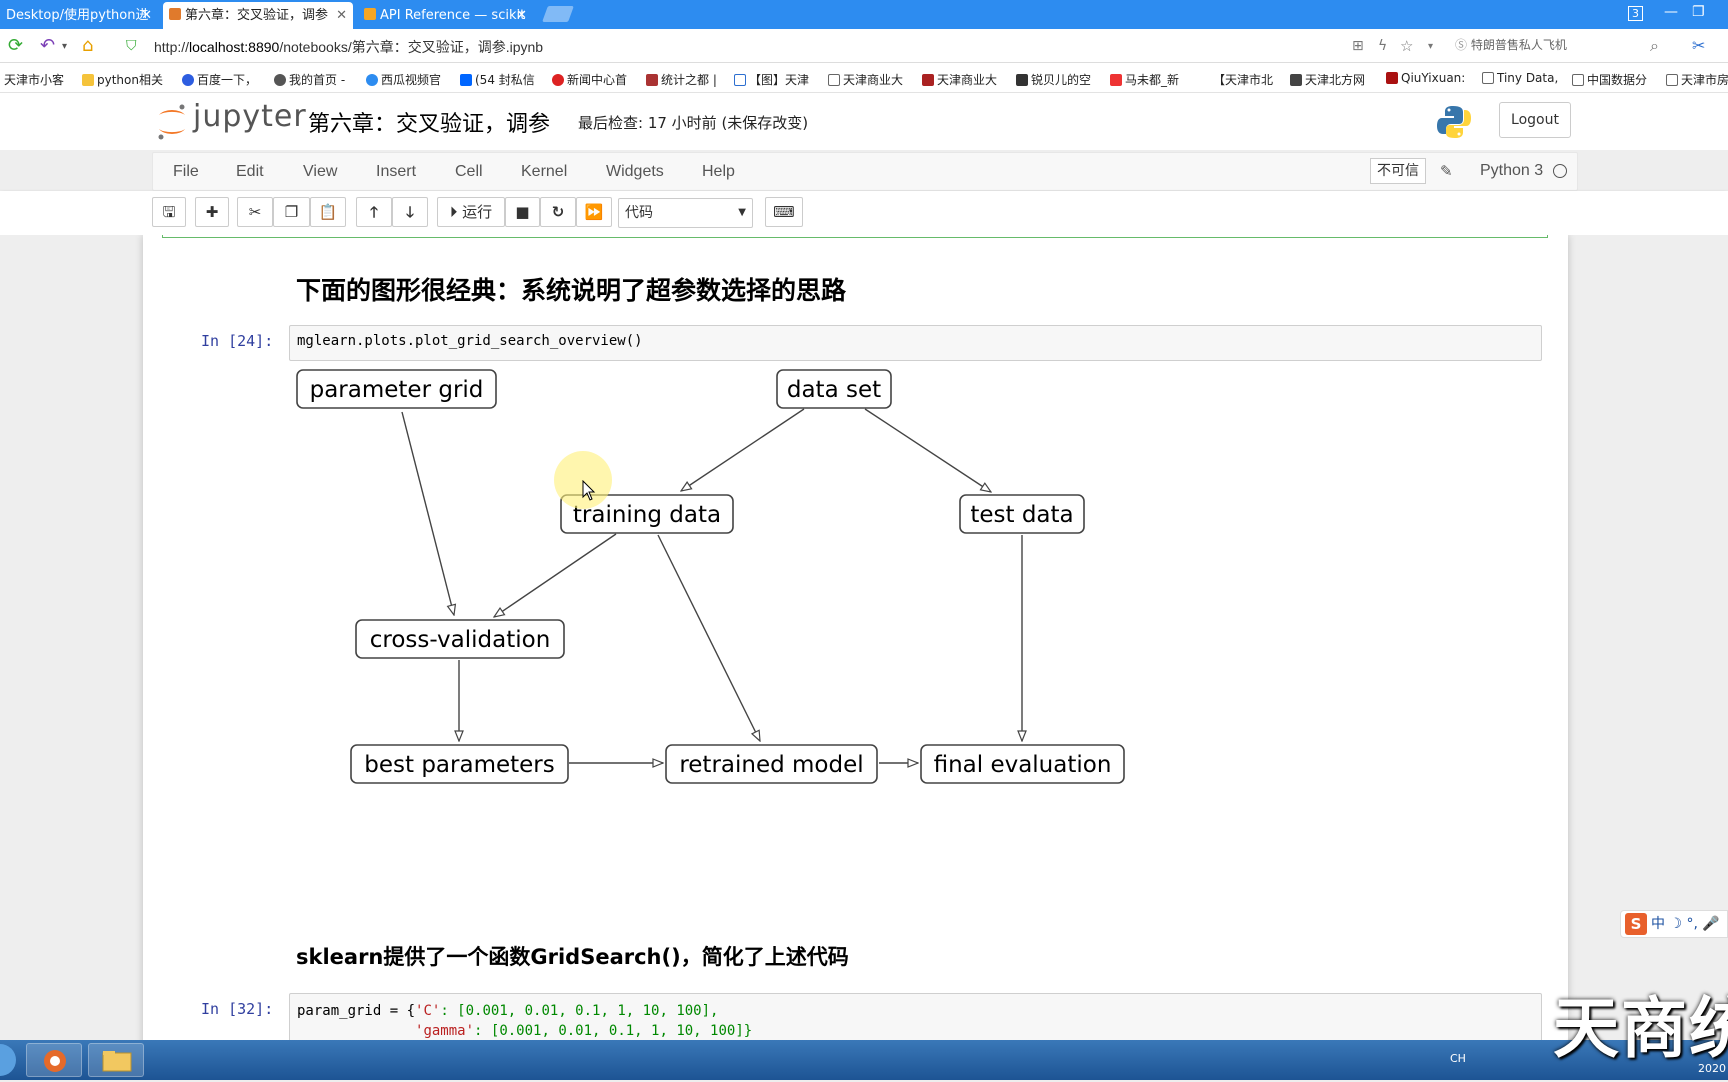 Image resolution: width=1728 pixels, height=1082 pixels. Describe the element at coordinates (1144, 79) in the screenshot. I see `bookmark-item: 马未都_新` at that location.